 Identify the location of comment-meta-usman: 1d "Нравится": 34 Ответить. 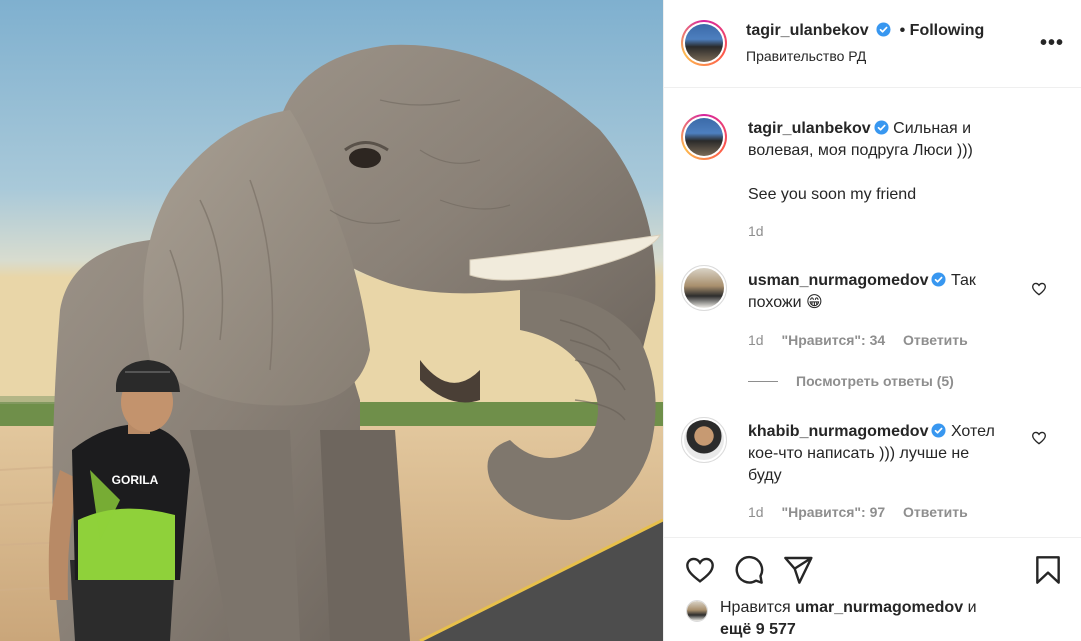
(858, 340).